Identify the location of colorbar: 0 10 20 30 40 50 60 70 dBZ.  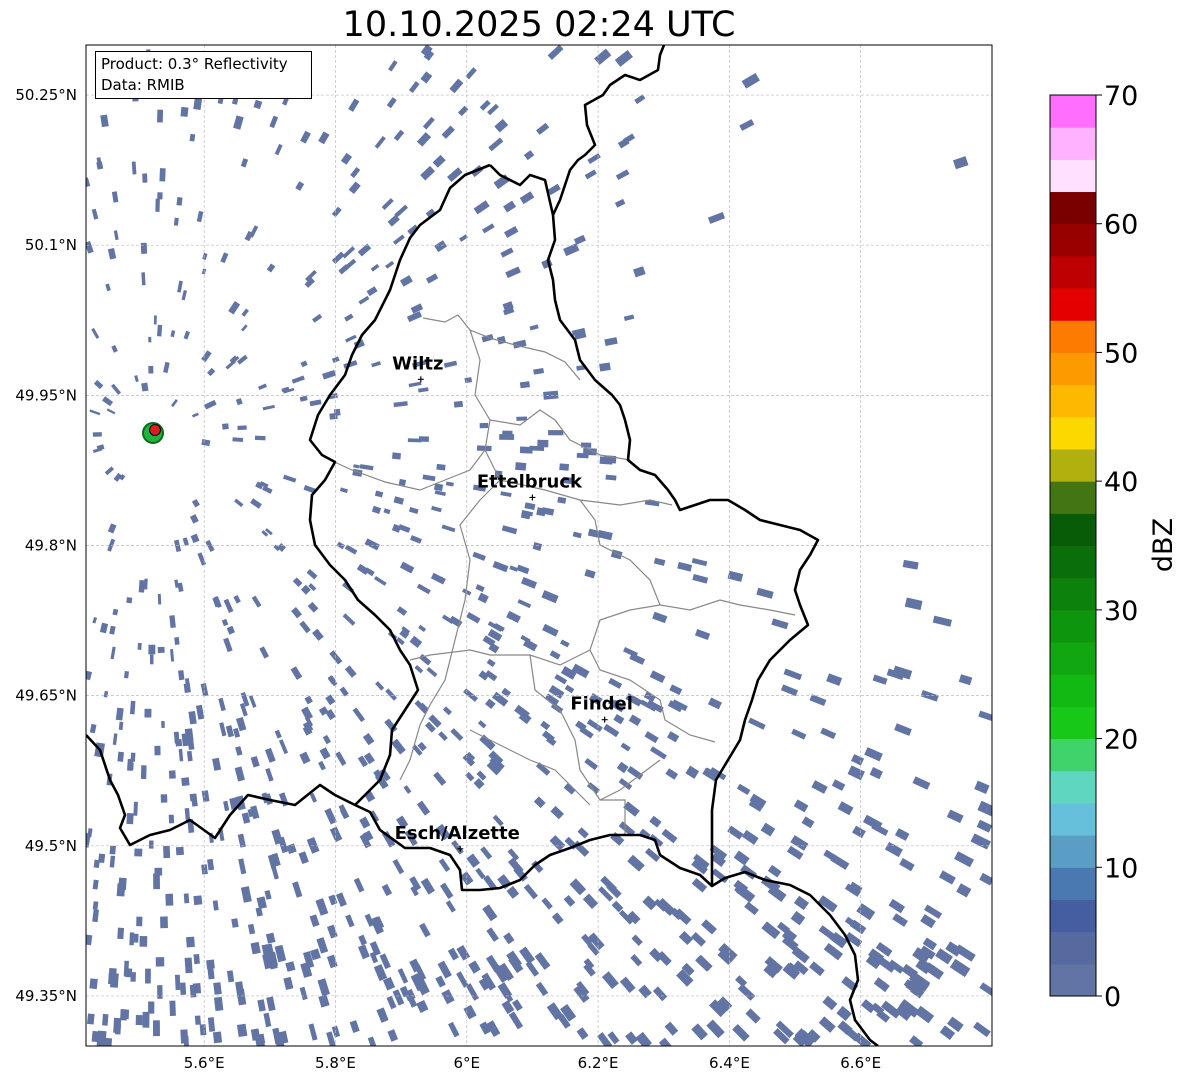
(1114, 547).